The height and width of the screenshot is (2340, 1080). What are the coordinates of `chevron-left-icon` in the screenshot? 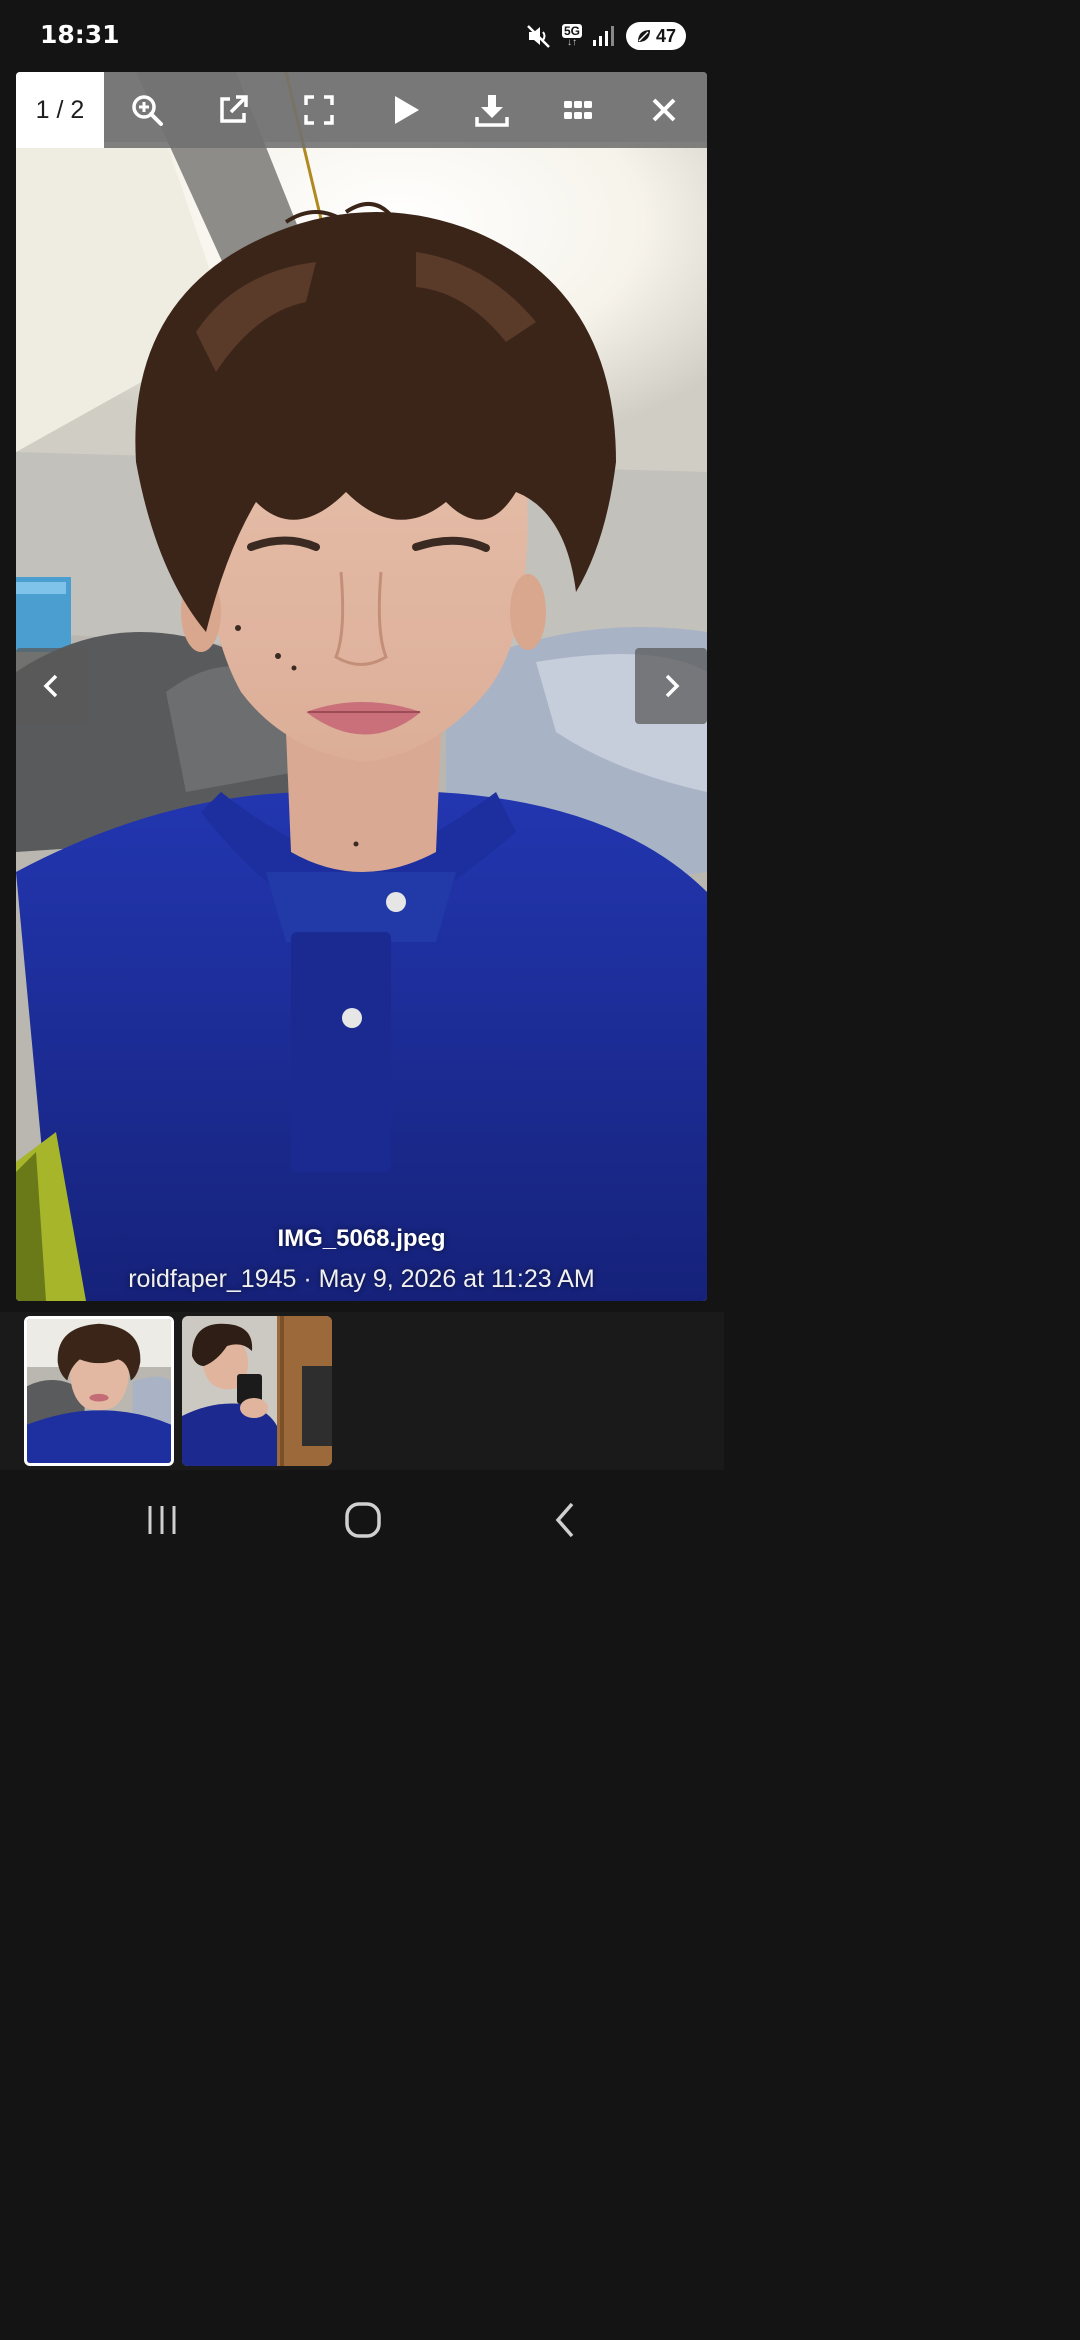 It's located at (50, 686).